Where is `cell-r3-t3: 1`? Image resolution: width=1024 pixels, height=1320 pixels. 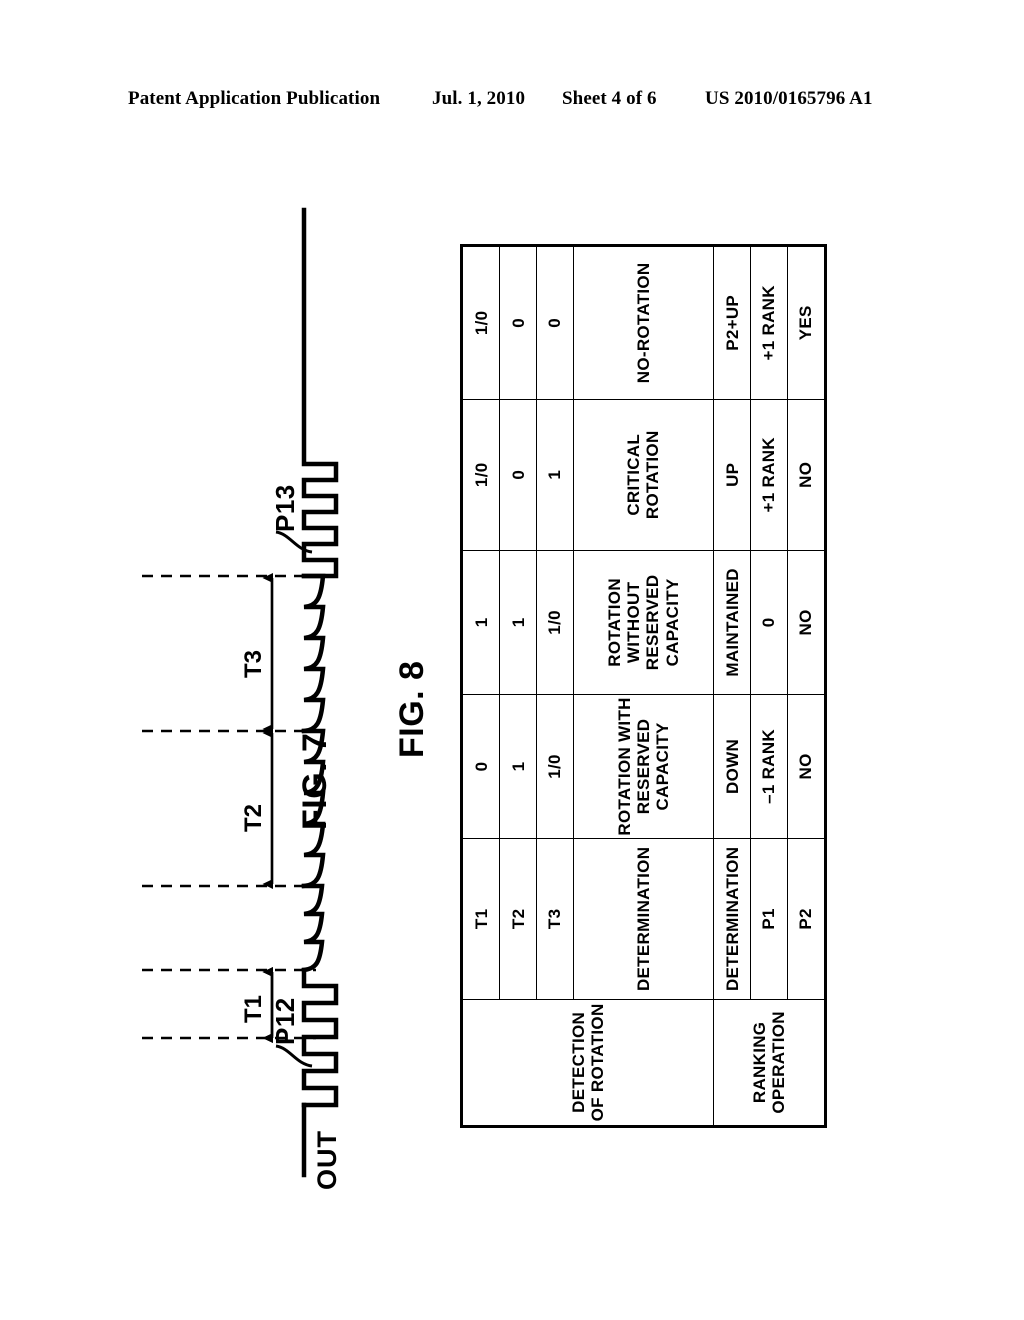
cell-r3-t3: 1 is located at coordinates (555, 475).